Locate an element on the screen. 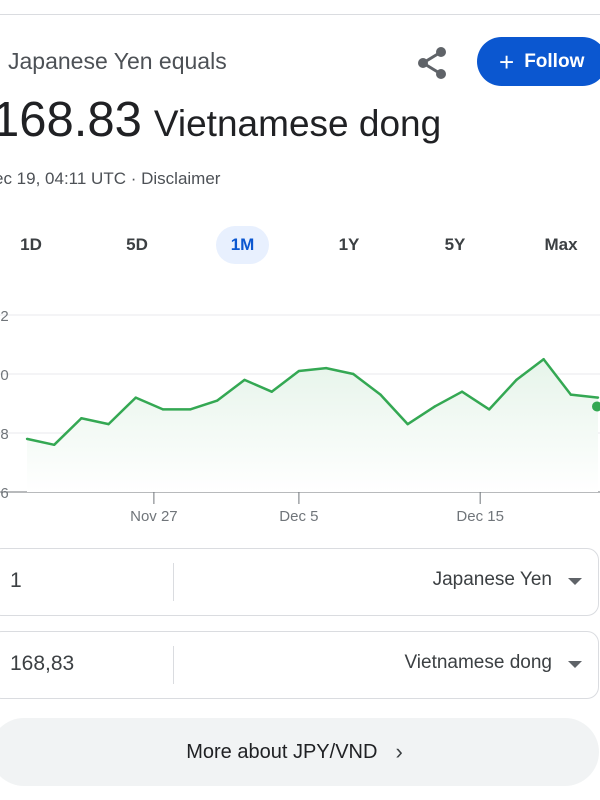 The width and height of the screenshot is (600, 800). tab-1d: 1D is located at coordinates (31, 245).